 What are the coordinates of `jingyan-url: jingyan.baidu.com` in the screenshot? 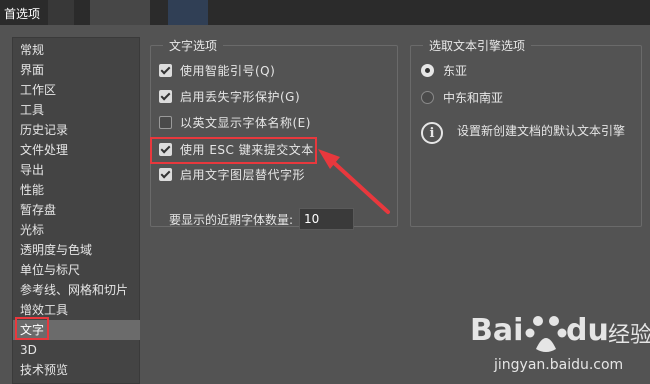 It's located at (559, 365).